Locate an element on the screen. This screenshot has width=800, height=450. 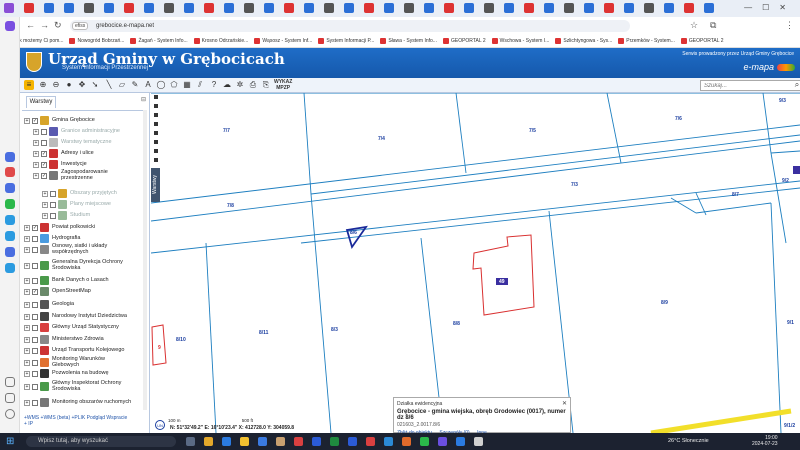
measure-line-icon: ╲ is located at coordinates (109, 85).